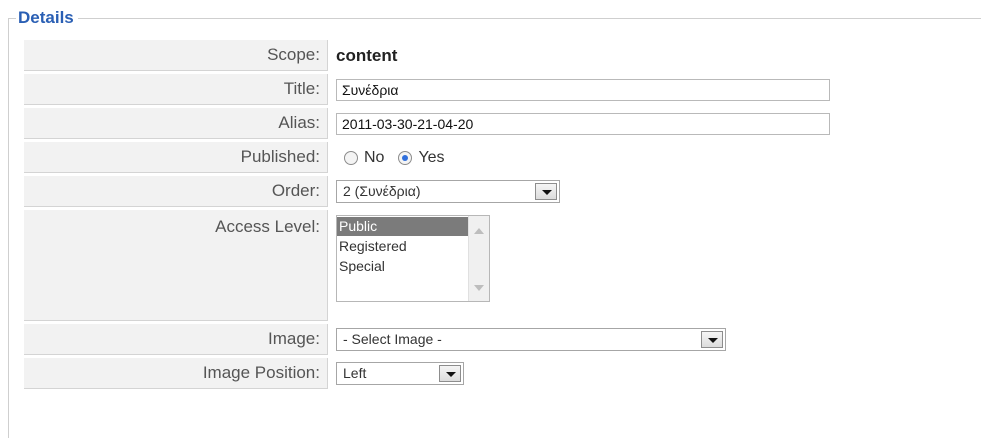 This screenshot has height=438, width=981. I want to click on published-no-label: No, so click(374, 157).